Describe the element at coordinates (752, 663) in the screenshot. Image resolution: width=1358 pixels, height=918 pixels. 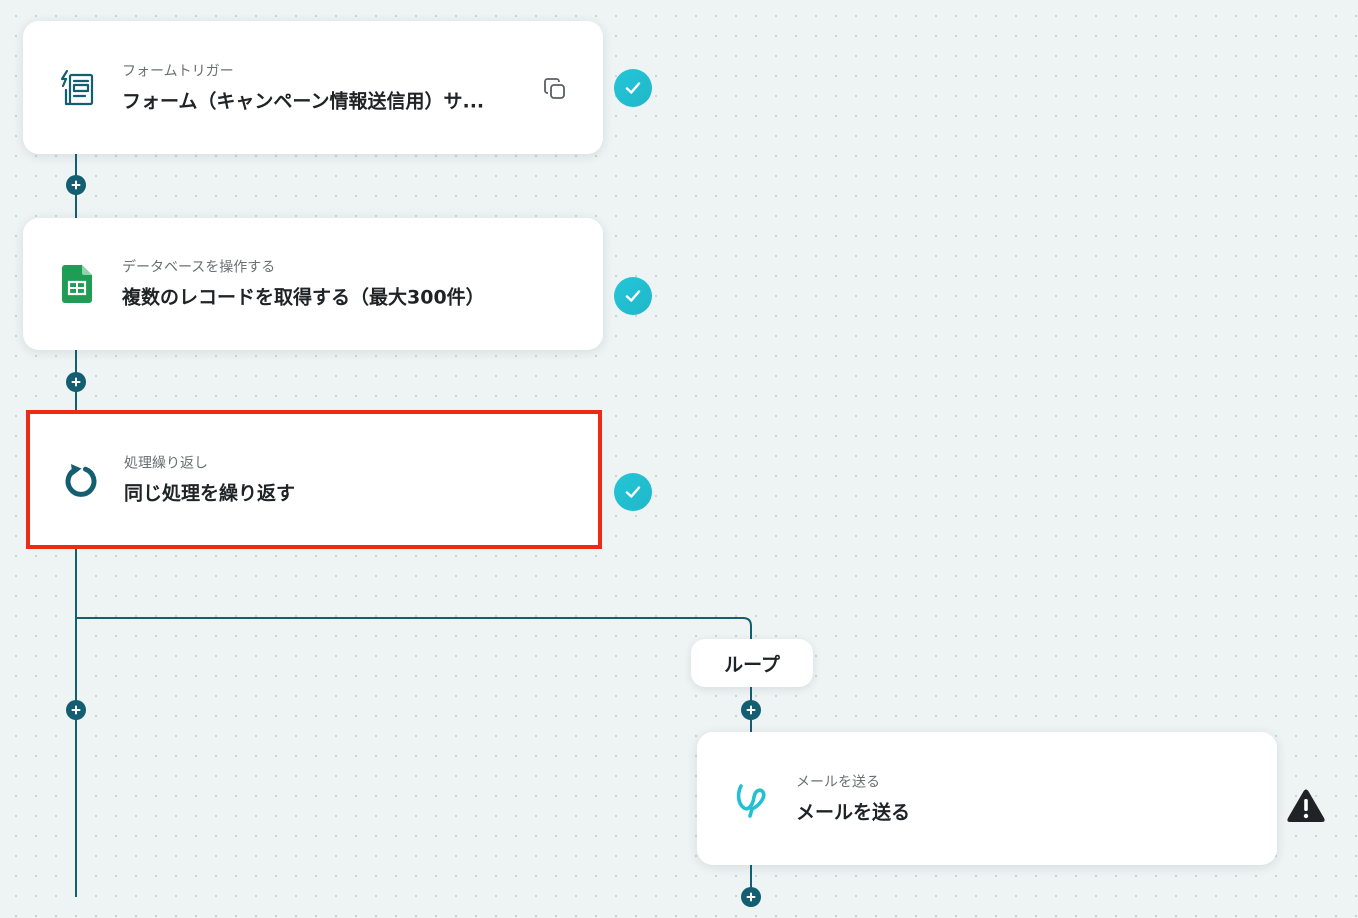
I see `loop-branch-label: ループ` at that location.